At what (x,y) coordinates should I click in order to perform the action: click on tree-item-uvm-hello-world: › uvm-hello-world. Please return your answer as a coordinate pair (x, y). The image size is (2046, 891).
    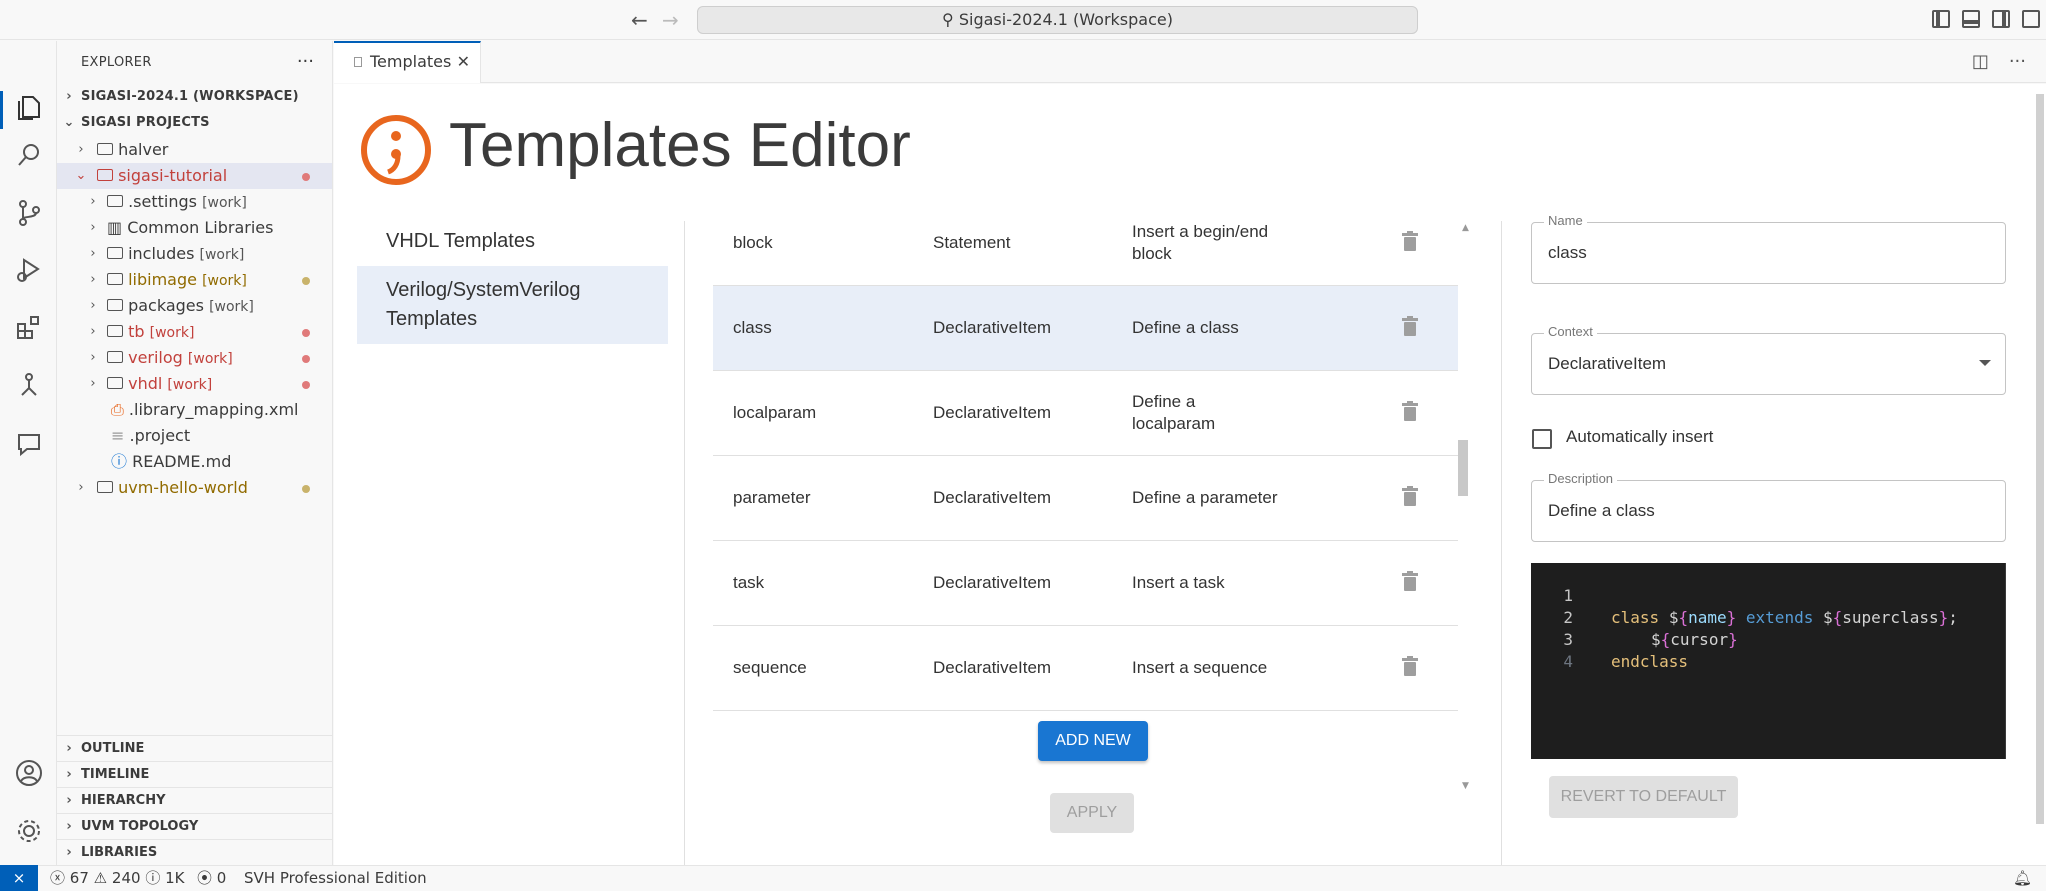
    Looking at the image, I should click on (194, 488).